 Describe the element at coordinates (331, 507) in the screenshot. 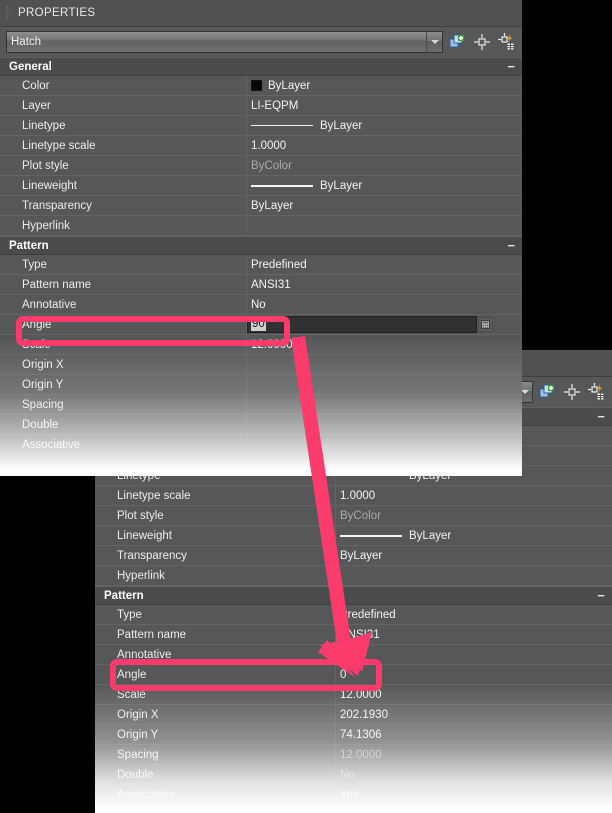

I see `annotation-arrow` at that location.